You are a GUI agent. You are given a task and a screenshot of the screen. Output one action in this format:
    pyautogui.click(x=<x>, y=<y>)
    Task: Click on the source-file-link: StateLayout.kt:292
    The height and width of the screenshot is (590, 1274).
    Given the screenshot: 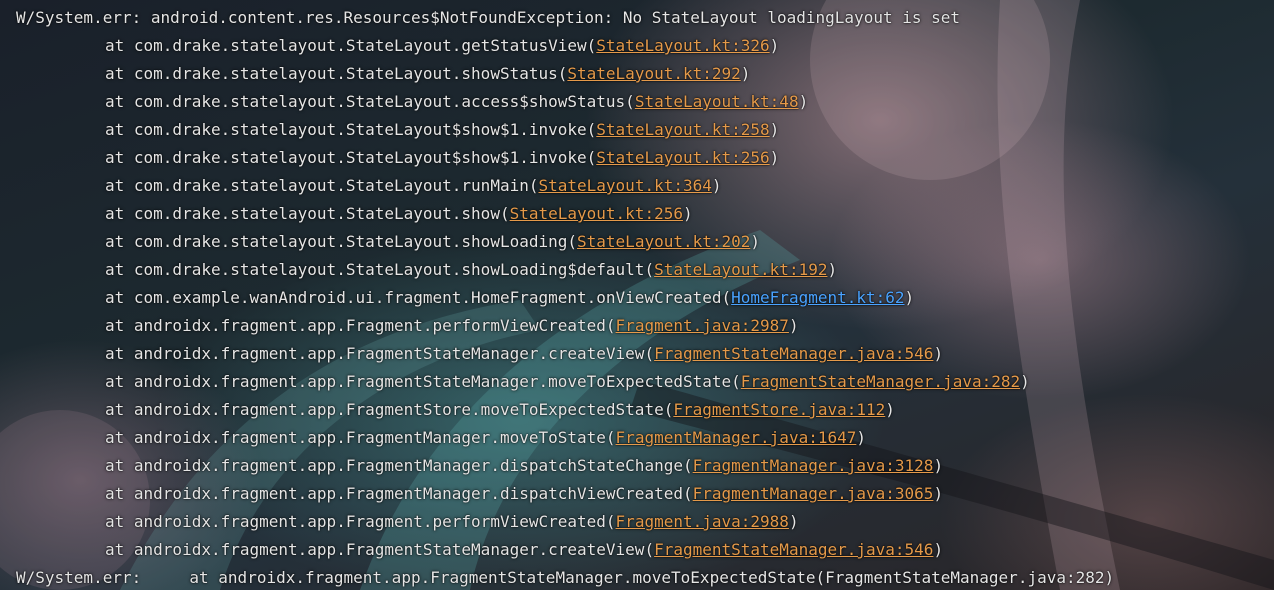 What is the action you would take?
    pyautogui.click(x=653, y=73)
    